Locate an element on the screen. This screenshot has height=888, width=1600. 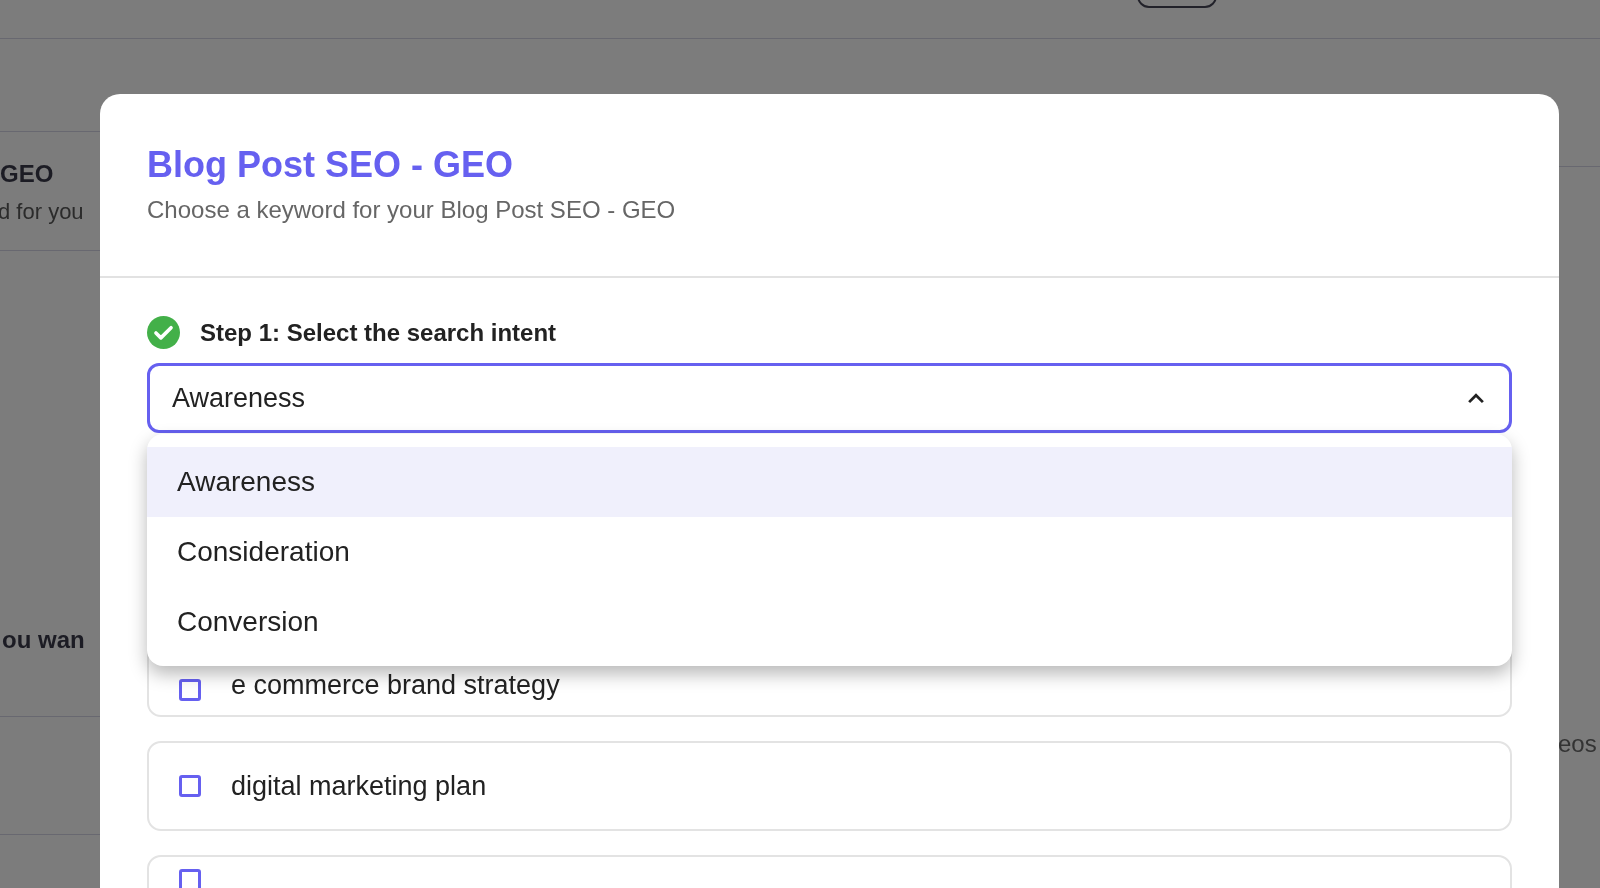
page-title: GEO is located at coordinates (27, 174).